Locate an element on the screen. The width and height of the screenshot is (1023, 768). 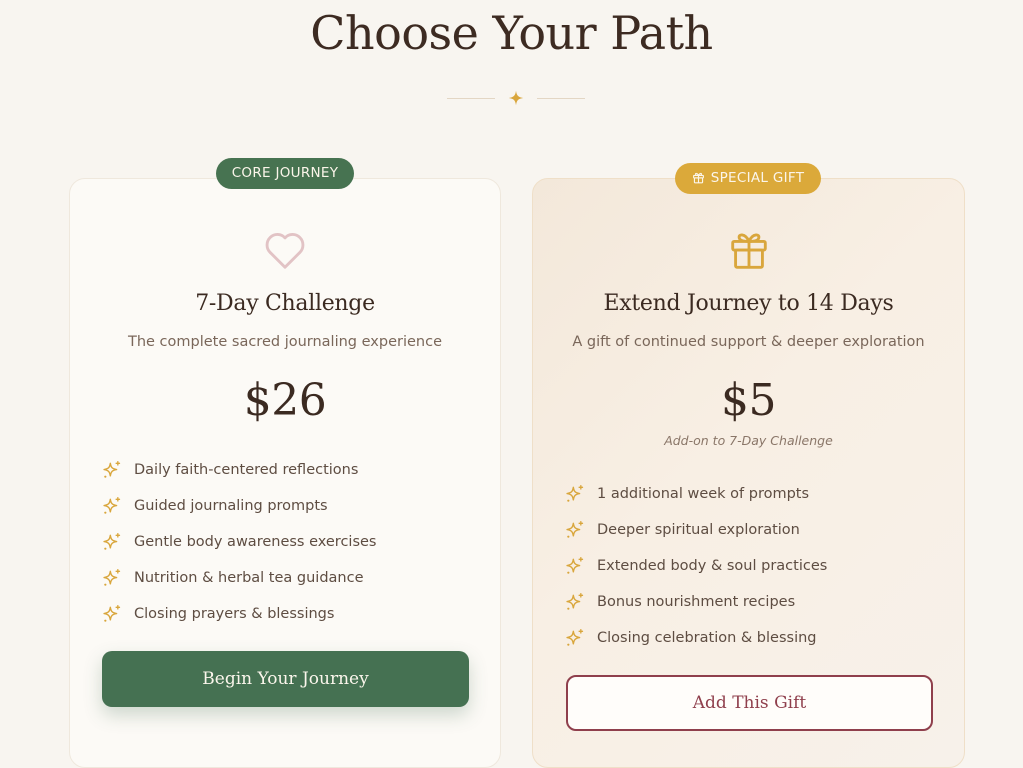
feature-text: Deeper spiritual exploration is located at coordinates (698, 530).